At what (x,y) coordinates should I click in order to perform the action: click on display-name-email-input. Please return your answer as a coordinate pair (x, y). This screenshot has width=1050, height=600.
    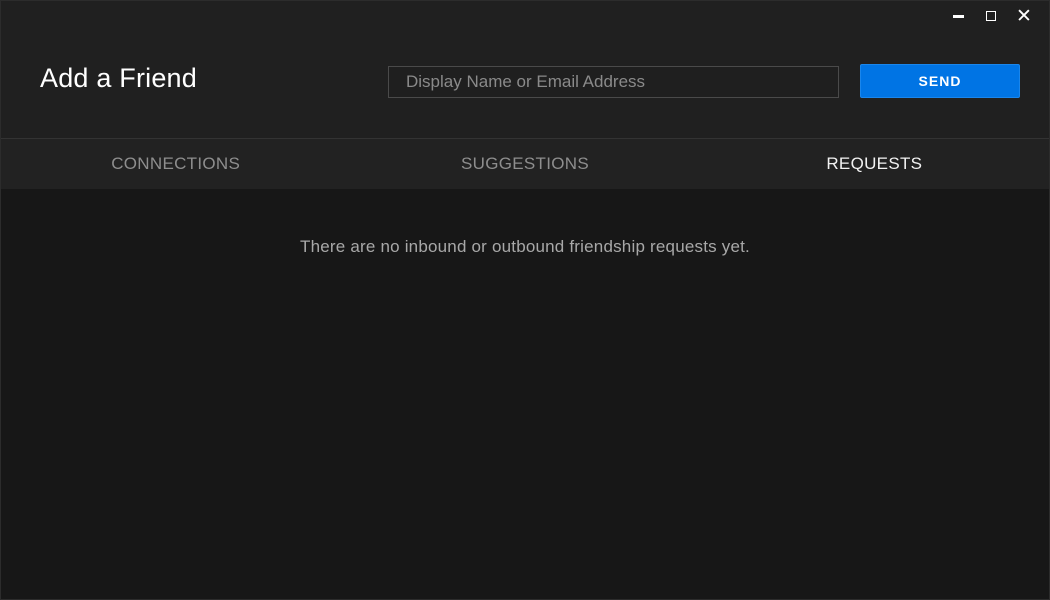
    Looking at the image, I should click on (613, 82).